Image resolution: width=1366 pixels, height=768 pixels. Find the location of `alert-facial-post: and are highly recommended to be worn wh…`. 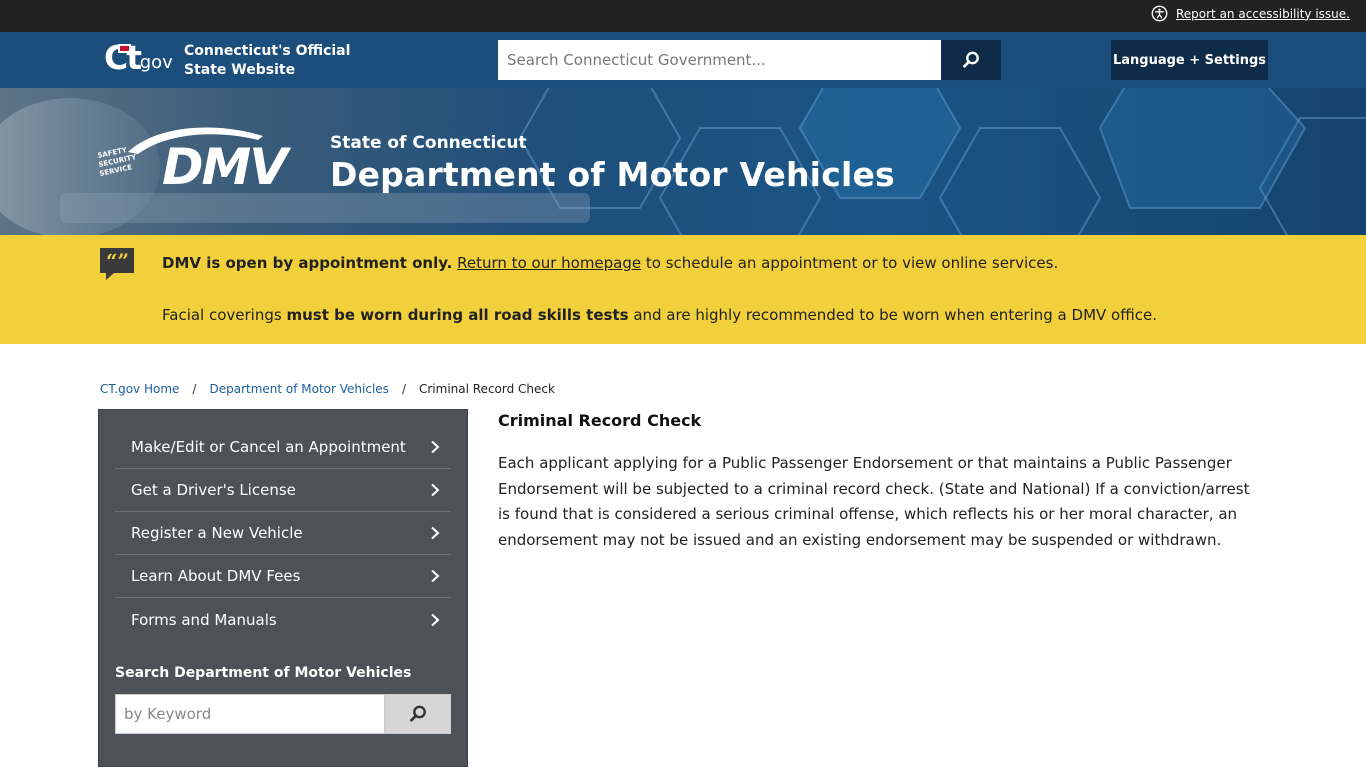

alert-facial-post: and are highly recommended to be worn wh… is located at coordinates (892, 315).